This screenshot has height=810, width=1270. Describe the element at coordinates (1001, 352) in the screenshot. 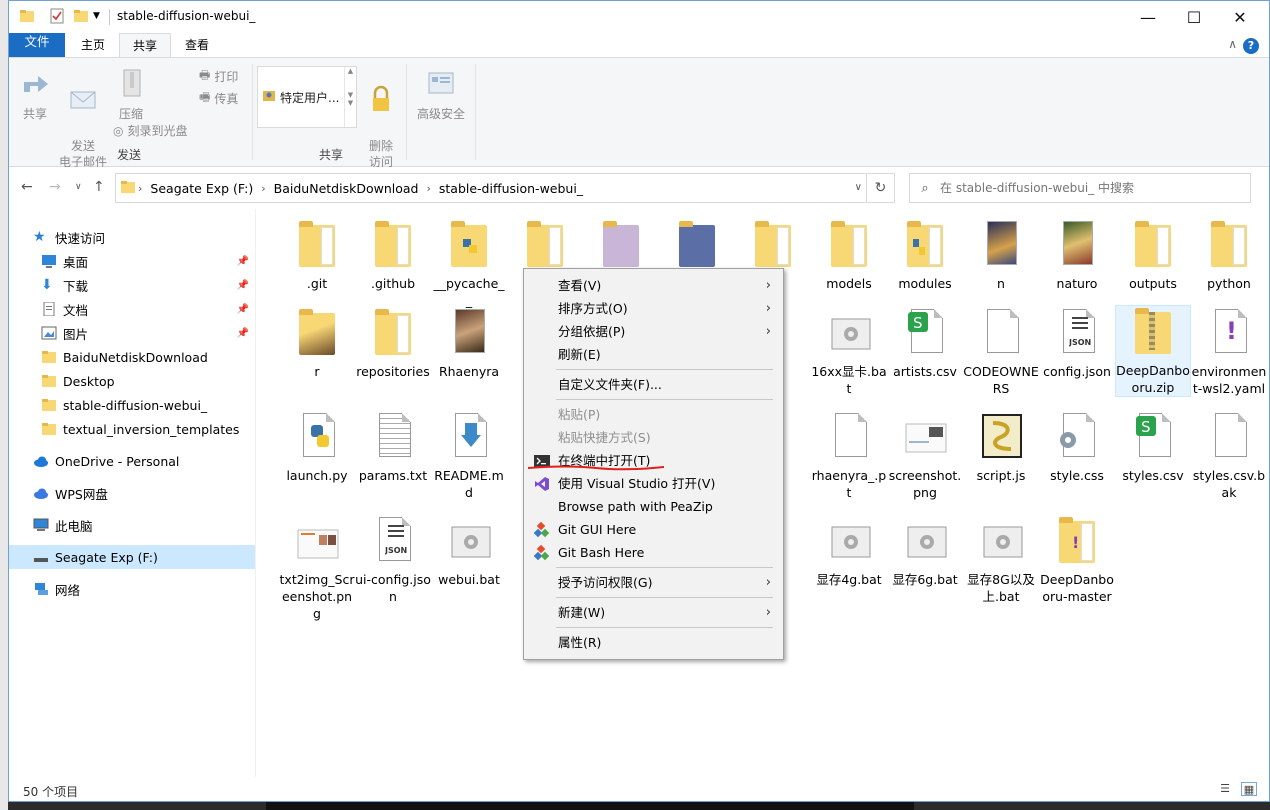

I see `list-item: CODEOWNERS` at that location.